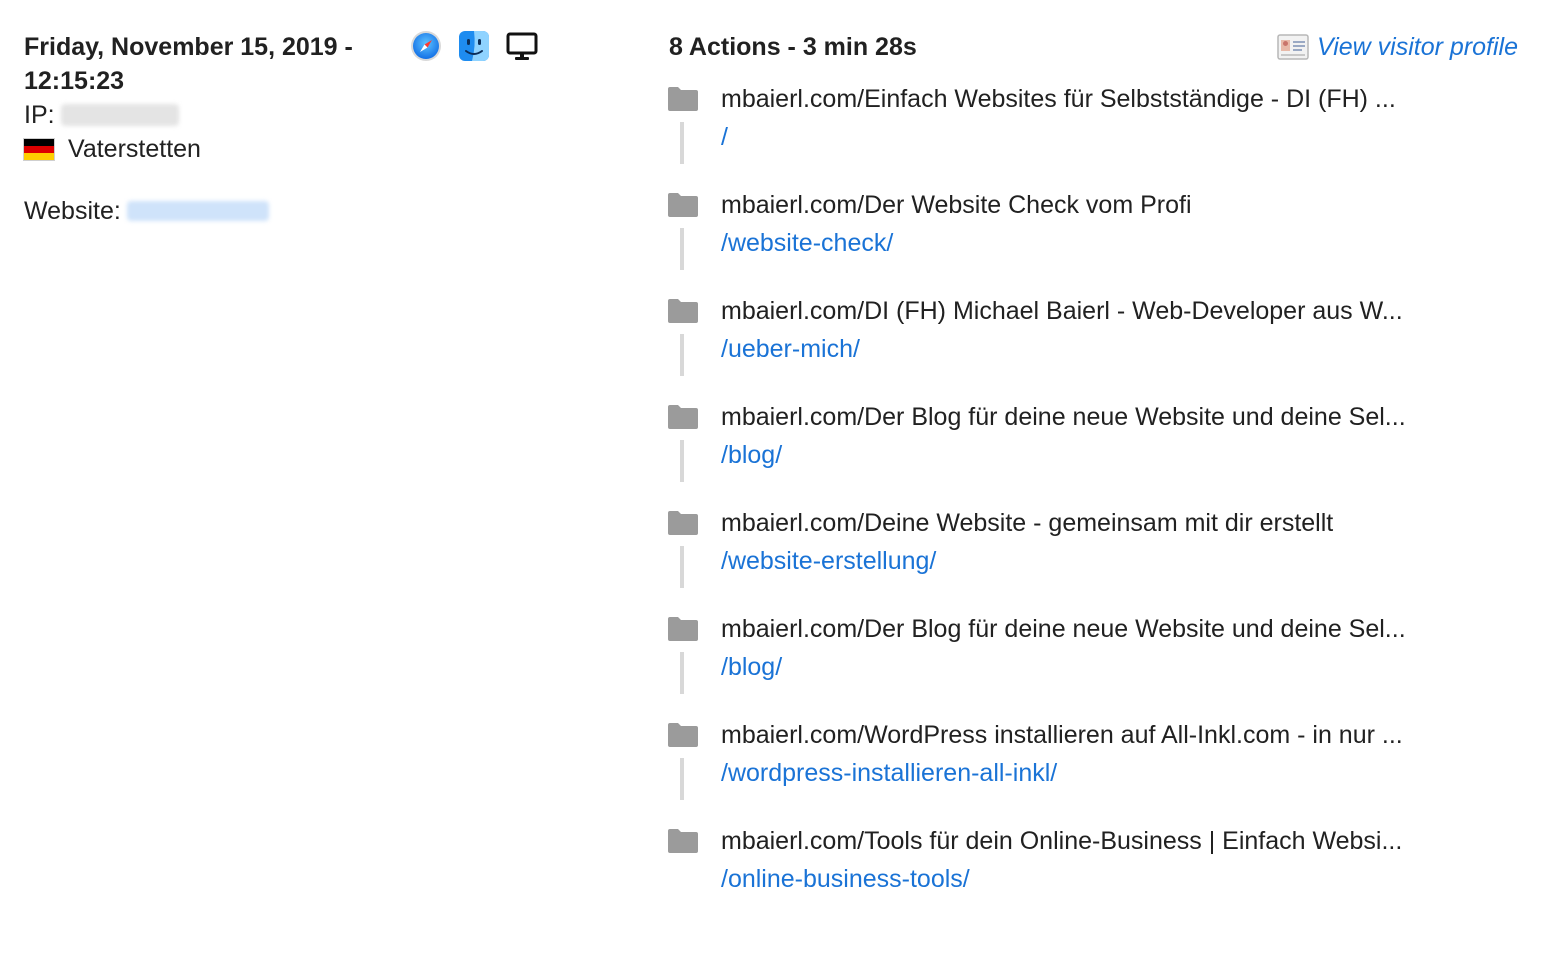 This screenshot has height=955, width=1548. What do you see at coordinates (197, 211) in the screenshot?
I see `website-value-redacted` at bounding box center [197, 211].